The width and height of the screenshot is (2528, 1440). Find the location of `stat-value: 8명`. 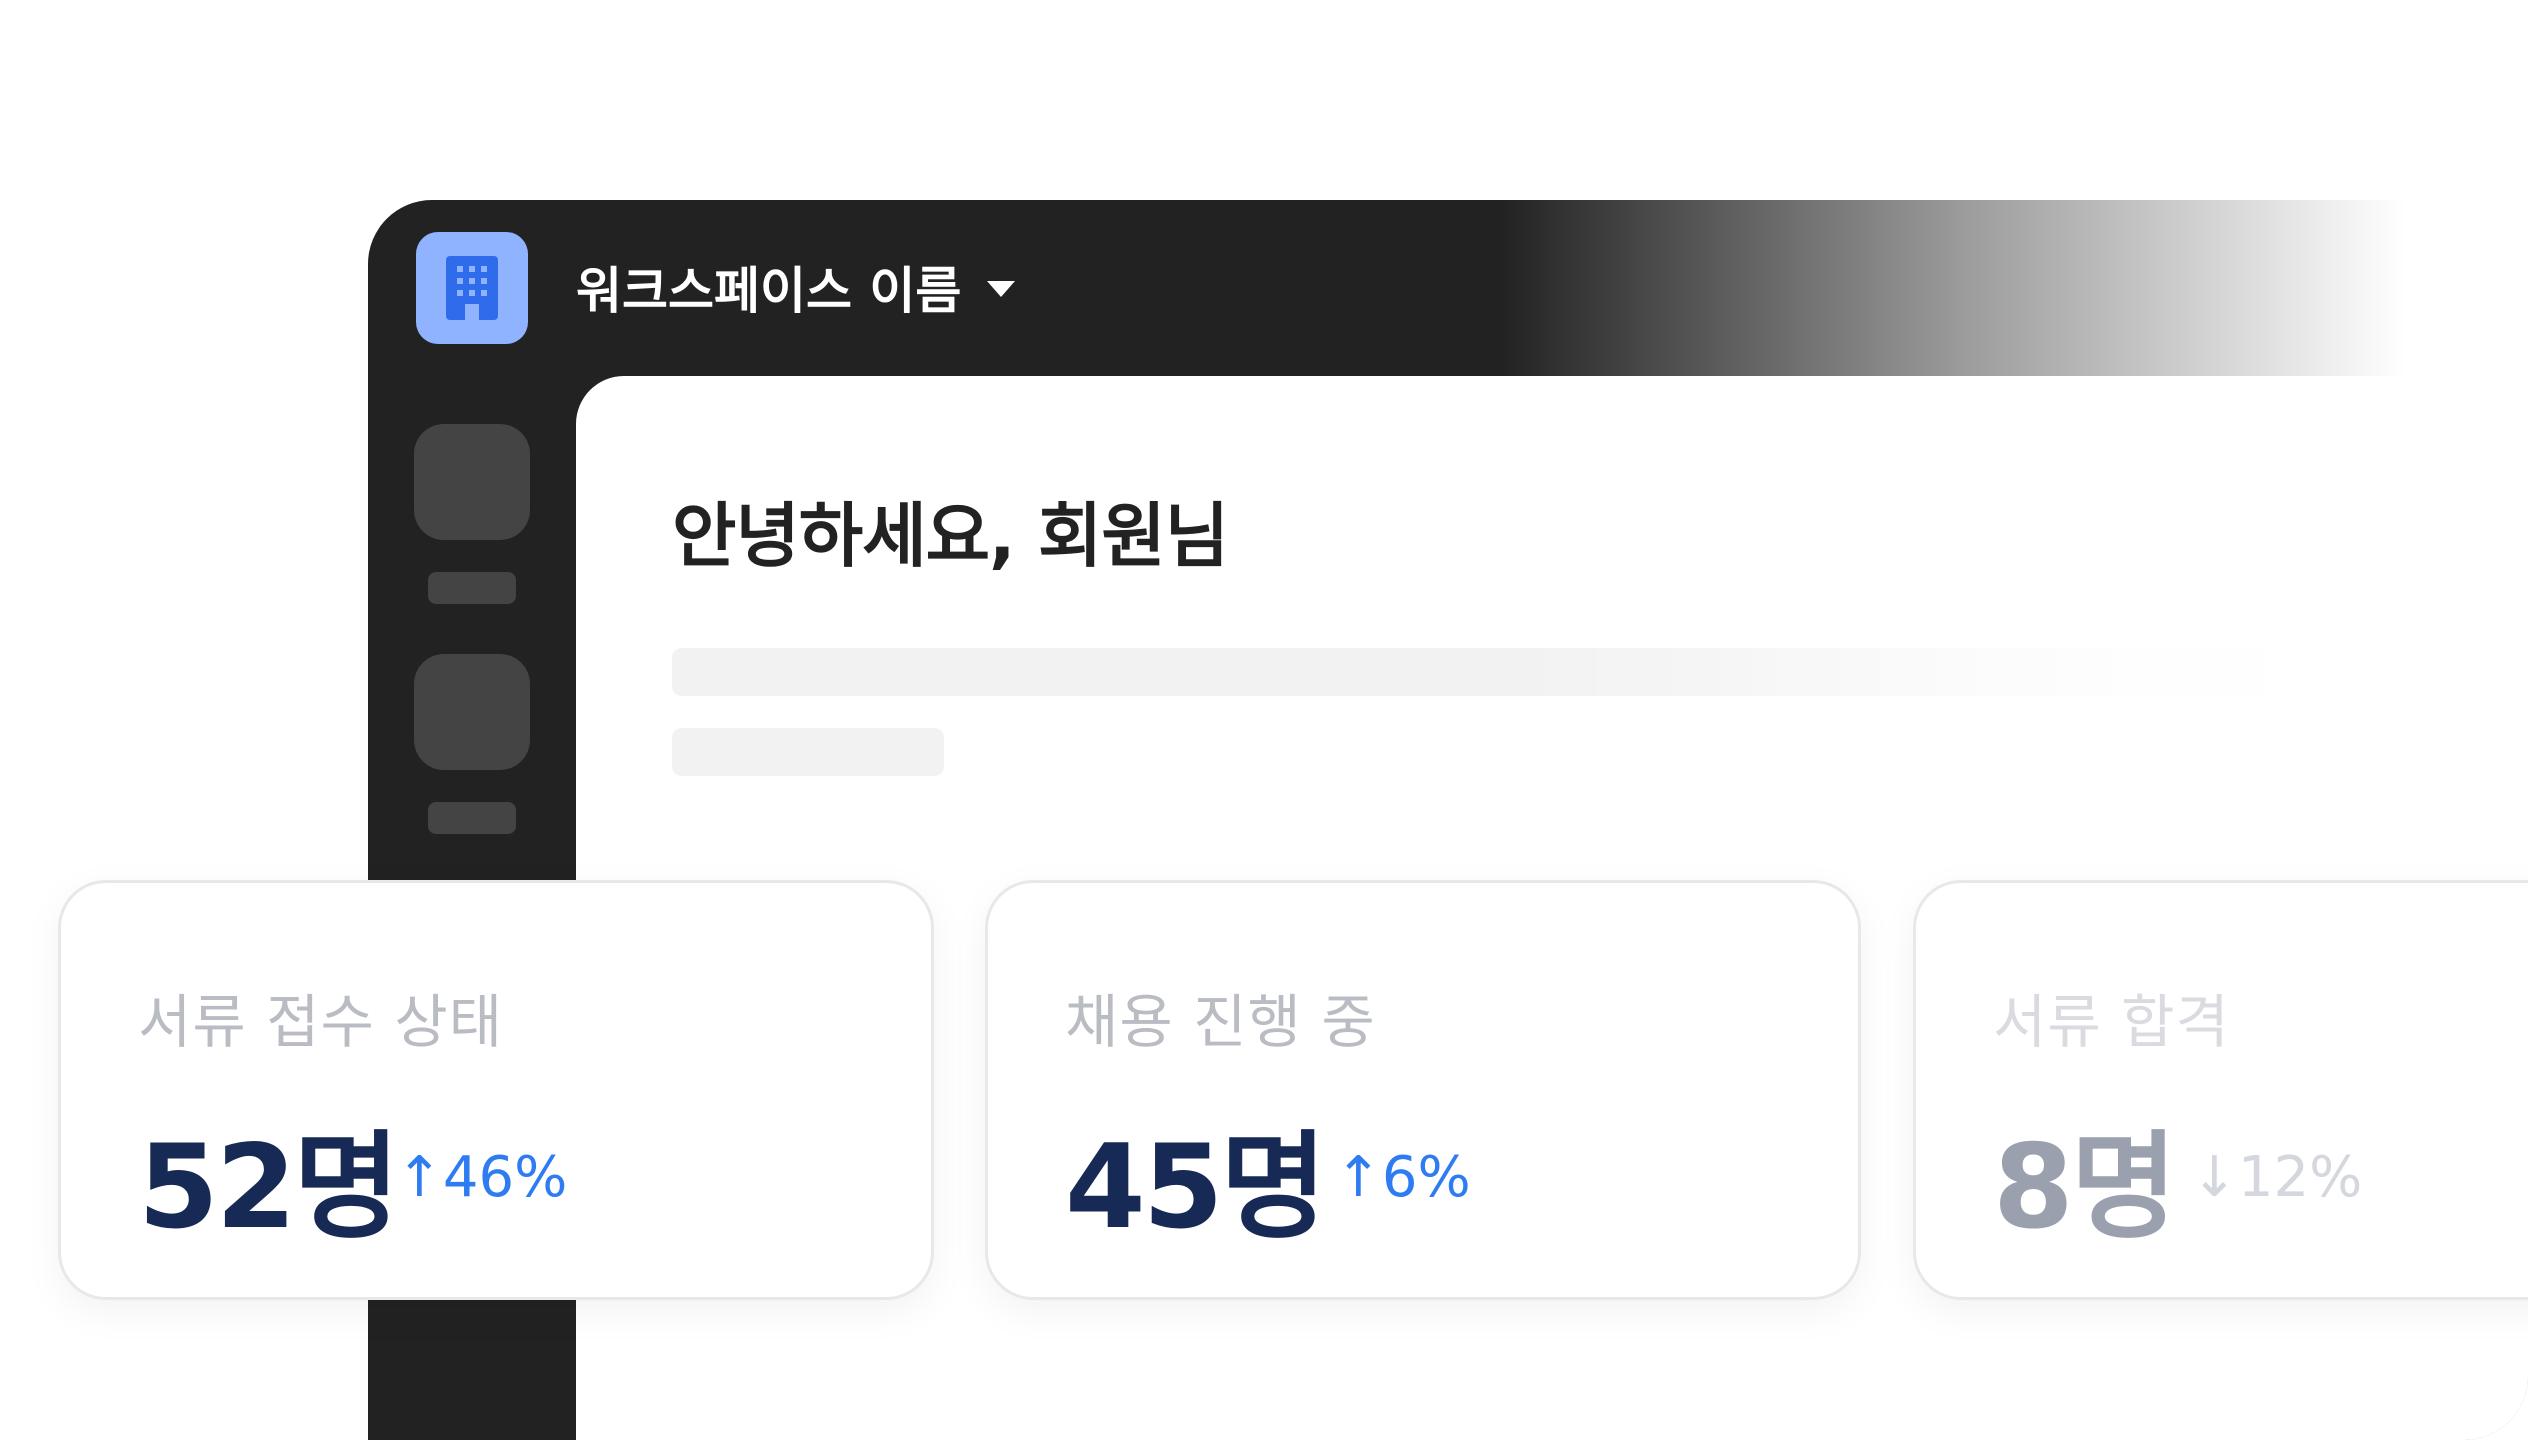

stat-value: 8명 is located at coordinates (2085, 1187).